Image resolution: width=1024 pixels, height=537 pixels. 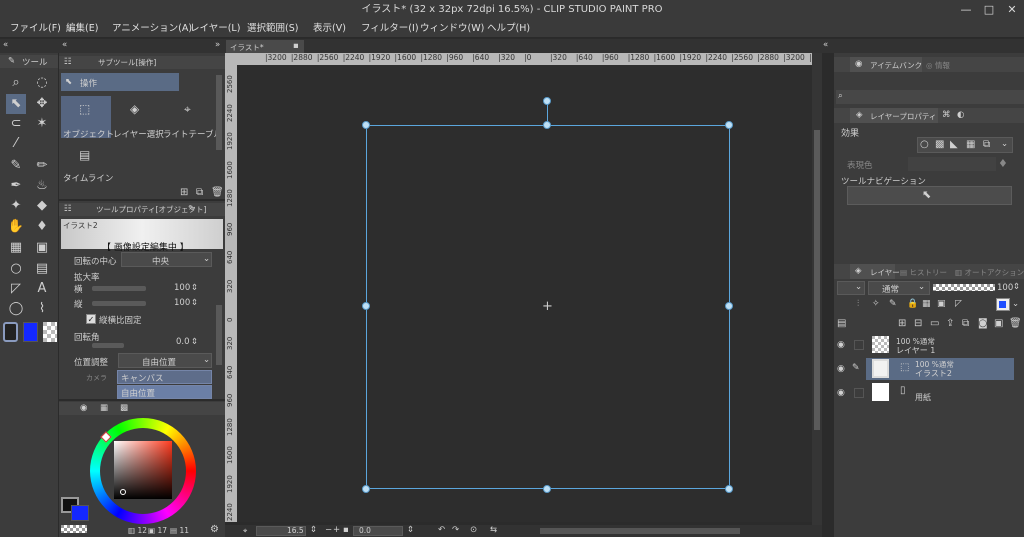 What do you see at coordinates (729, 306) in the screenshot?
I see `handle-right` at bounding box center [729, 306].